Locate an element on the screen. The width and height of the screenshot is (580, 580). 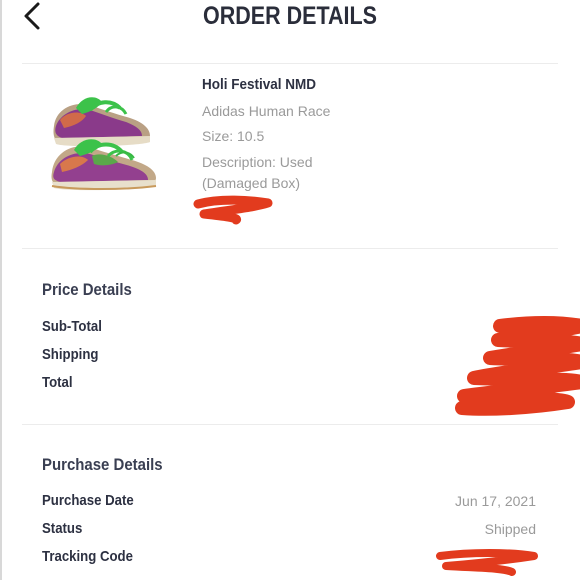
header-bar: ORDER DETAILS is located at coordinates (290, 19).